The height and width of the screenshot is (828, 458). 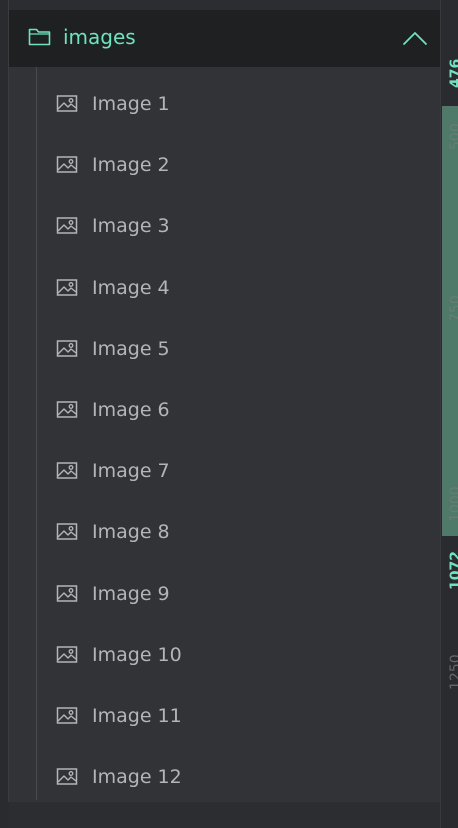 What do you see at coordinates (131, 410) in the screenshot?
I see `list-item-label: Image 6` at bounding box center [131, 410].